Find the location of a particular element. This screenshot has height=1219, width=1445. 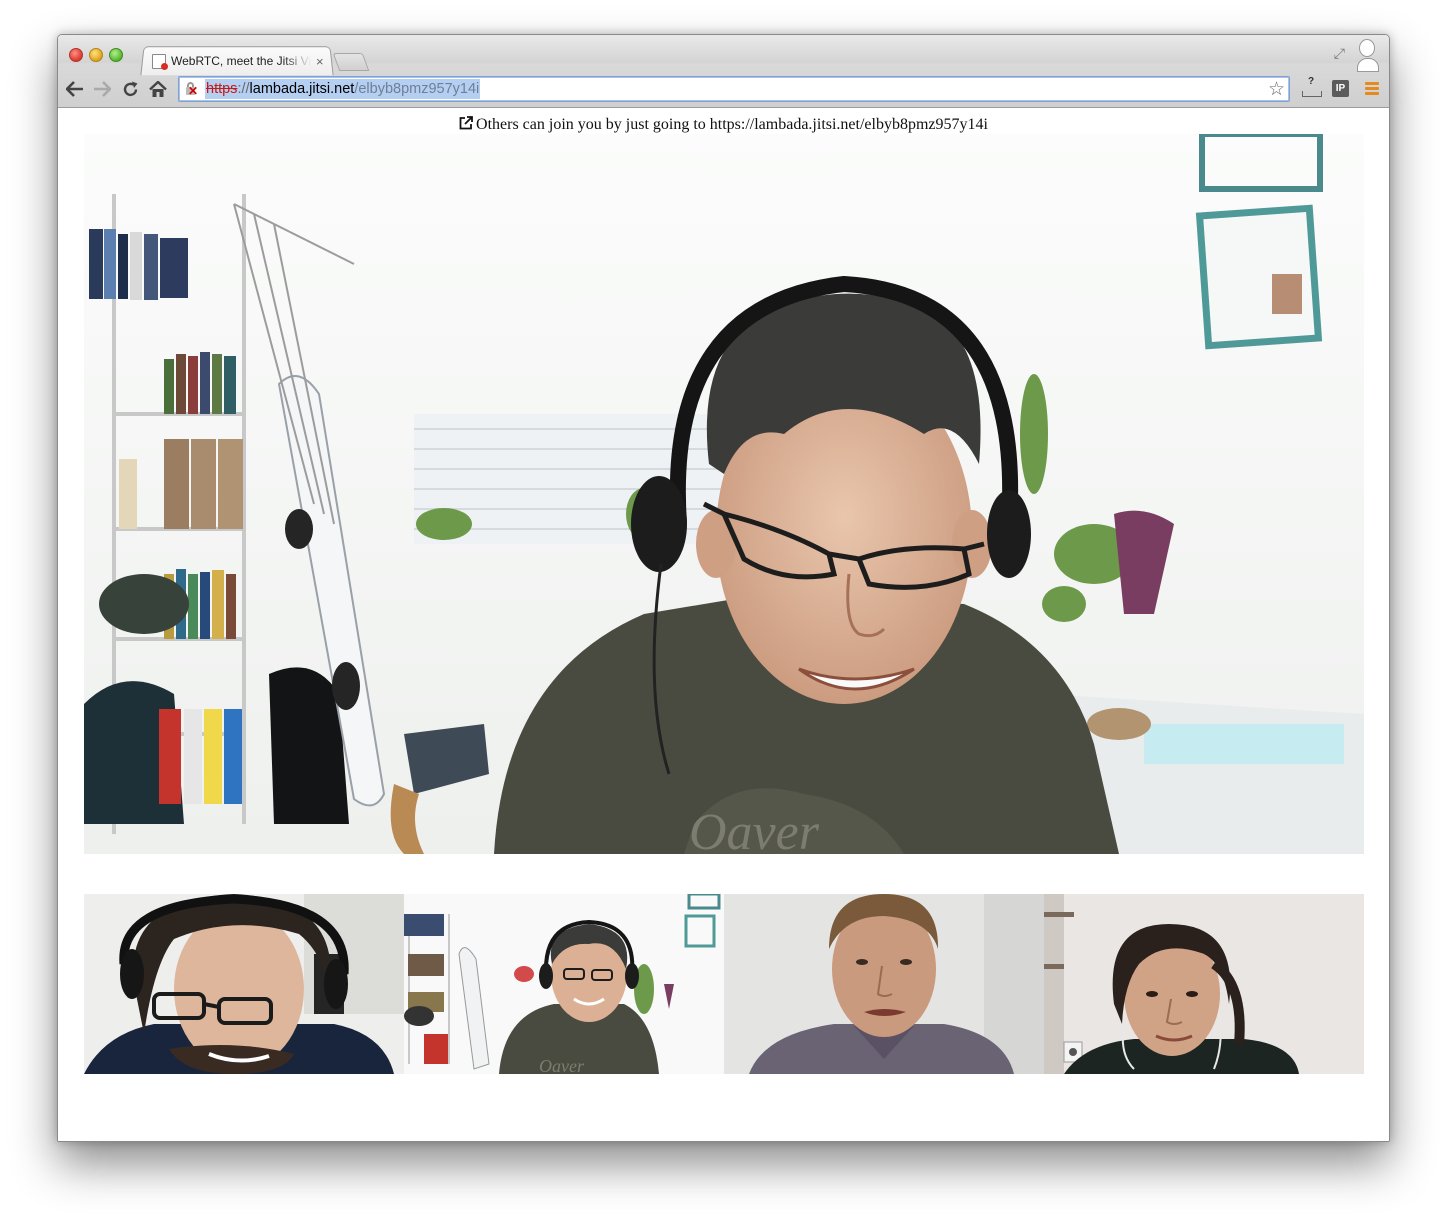

participant-video: Oaver is located at coordinates (564, 984).